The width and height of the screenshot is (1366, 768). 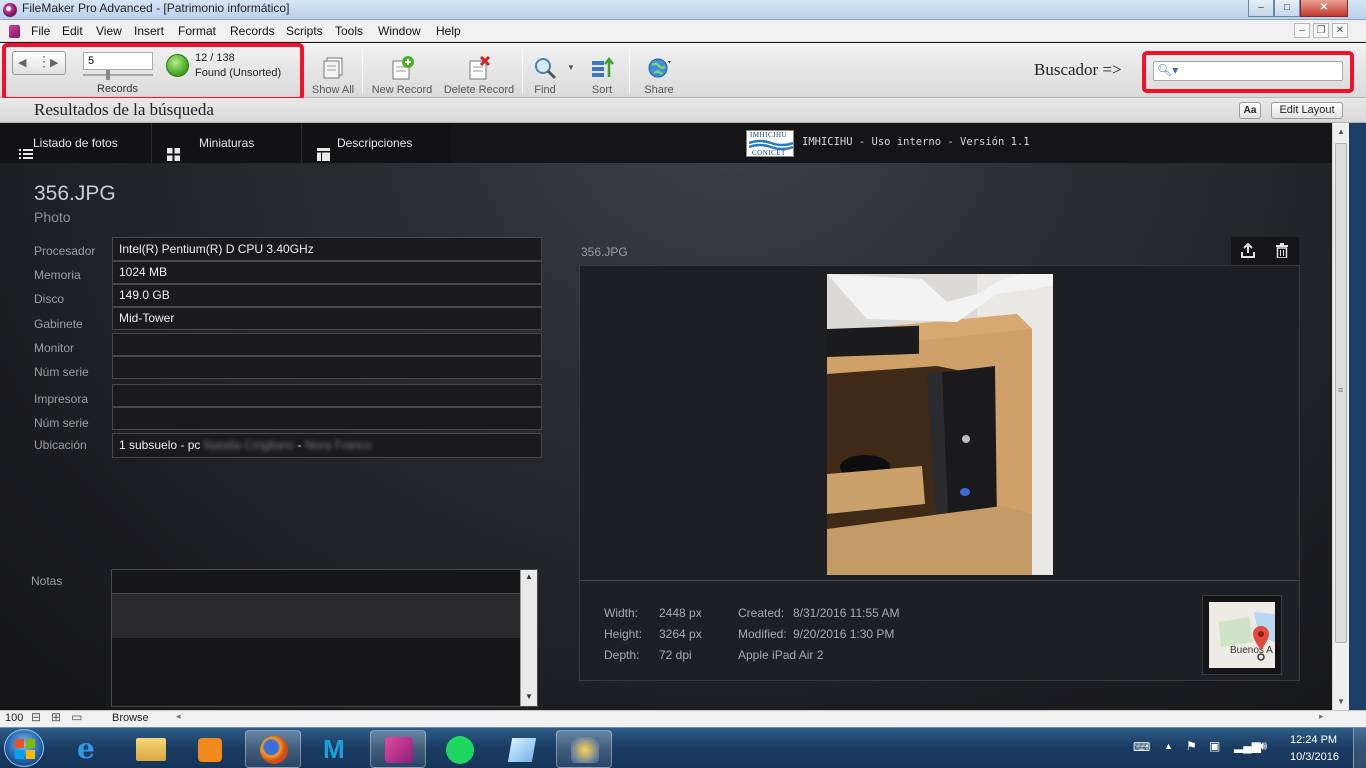 What do you see at coordinates (479, 90) in the screenshot?
I see `delete-record-label: Delete Record` at bounding box center [479, 90].